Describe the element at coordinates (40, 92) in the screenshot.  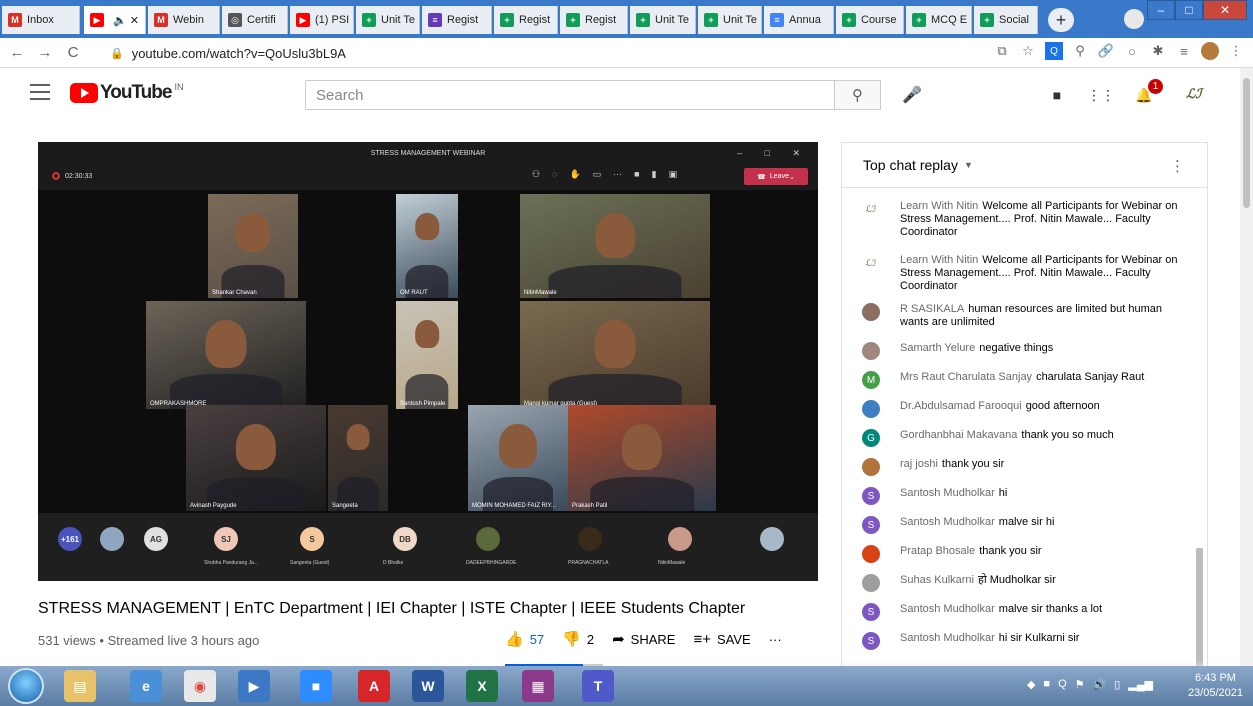
I see `hamburger-menu-icon` at that location.